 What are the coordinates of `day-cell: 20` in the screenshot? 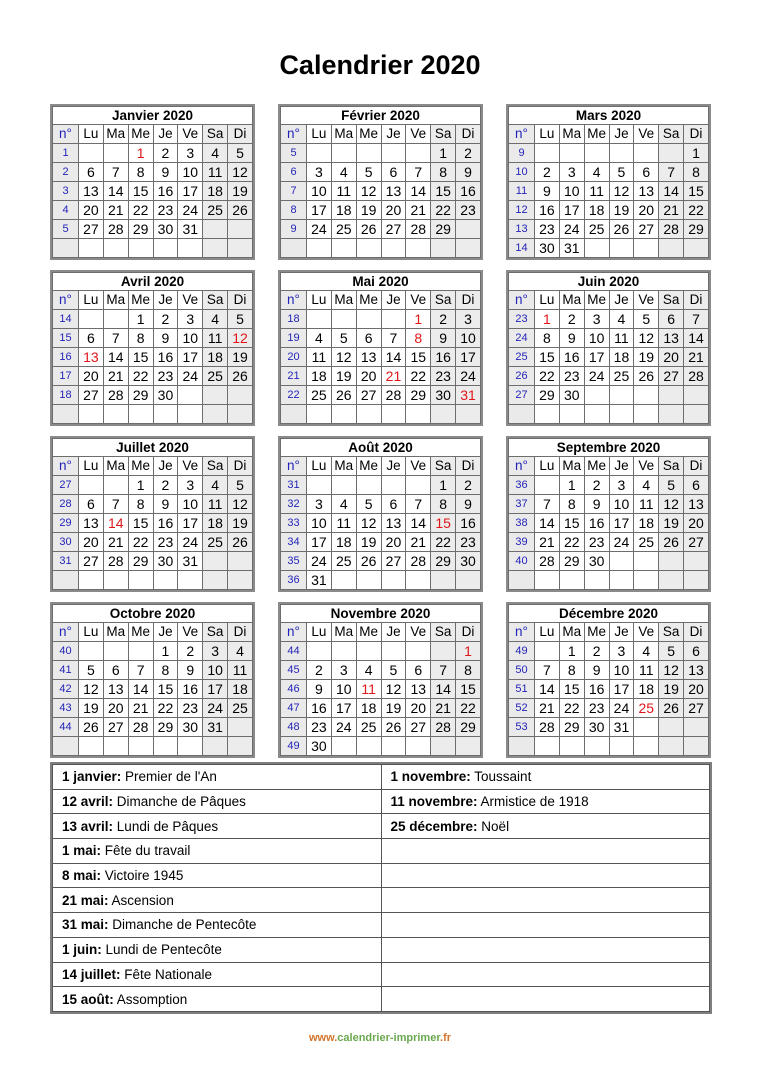 It's located at (91, 542).